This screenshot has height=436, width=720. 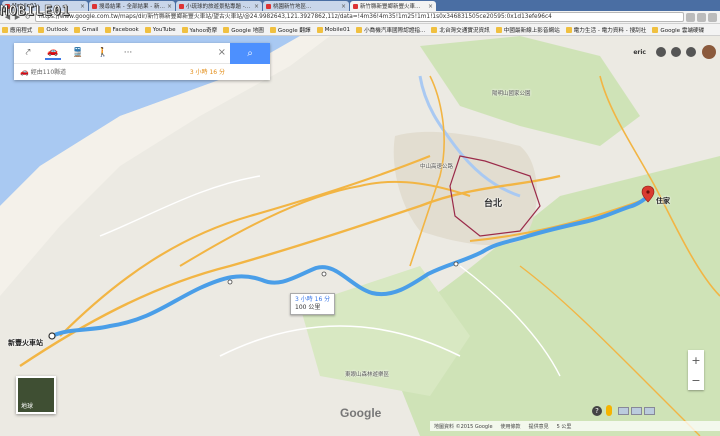 I want to click on bookmark-item: Google 翻譯, so click(x=290, y=30).